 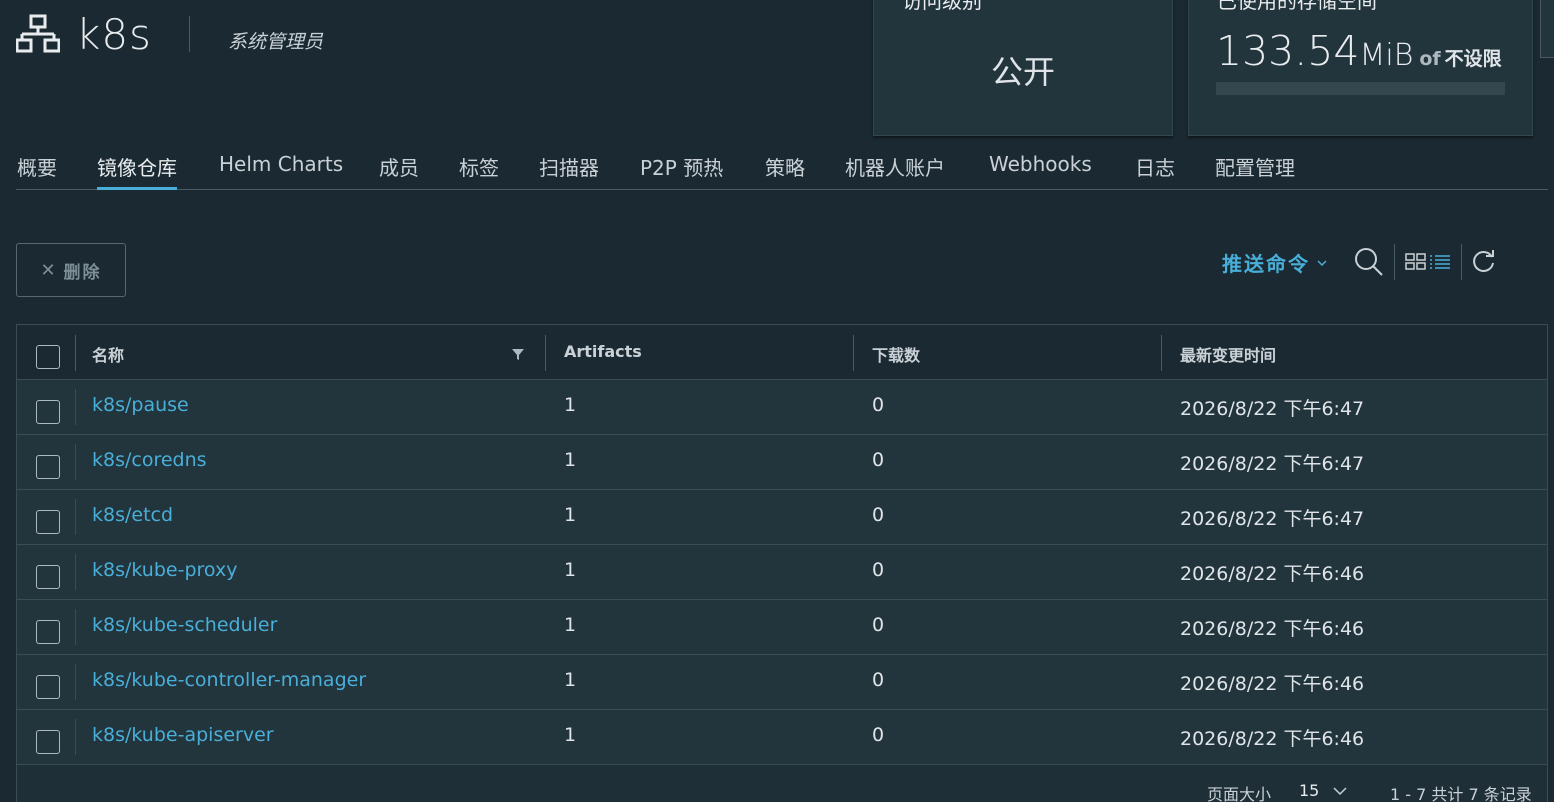 What do you see at coordinates (1155, 171) in the screenshot?
I see `tab-logs: 日志` at bounding box center [1155, 171].